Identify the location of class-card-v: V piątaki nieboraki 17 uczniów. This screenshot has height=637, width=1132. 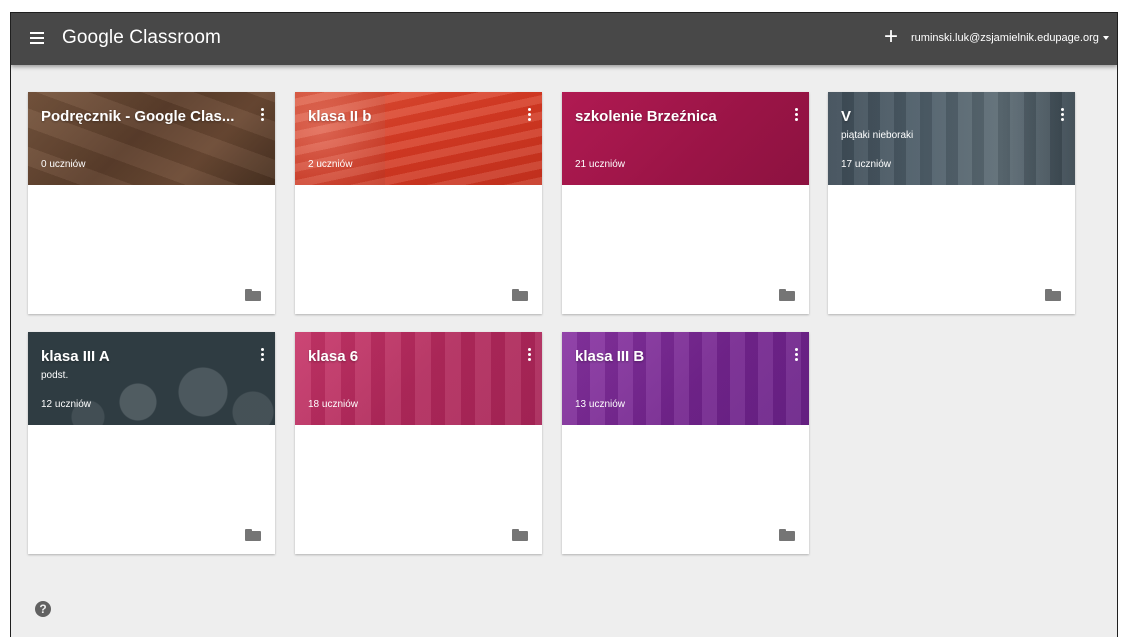
(951, 203).